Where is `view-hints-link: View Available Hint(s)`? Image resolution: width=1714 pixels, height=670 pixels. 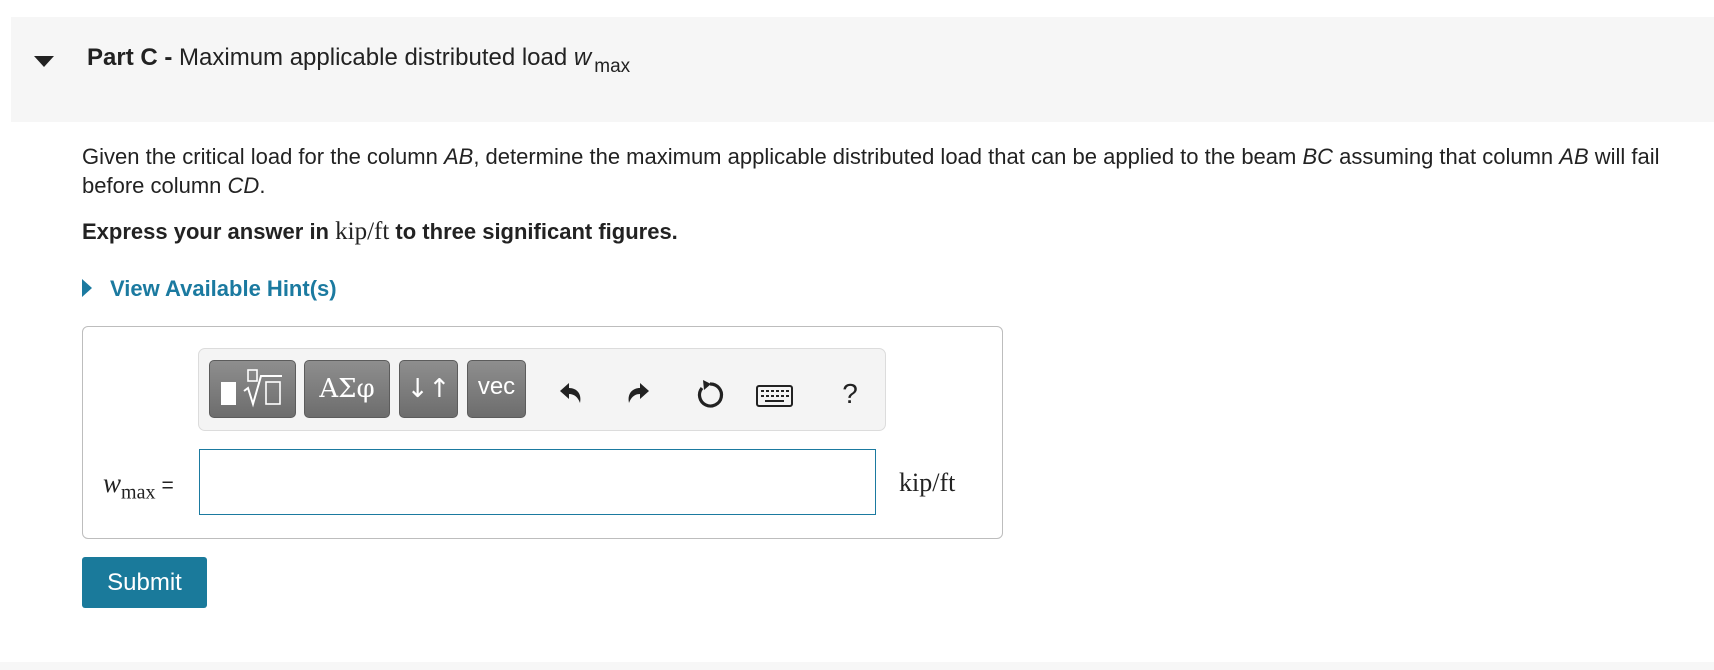 view-hints-link: View Available Hint(s) is located at coordinates (209, 289).